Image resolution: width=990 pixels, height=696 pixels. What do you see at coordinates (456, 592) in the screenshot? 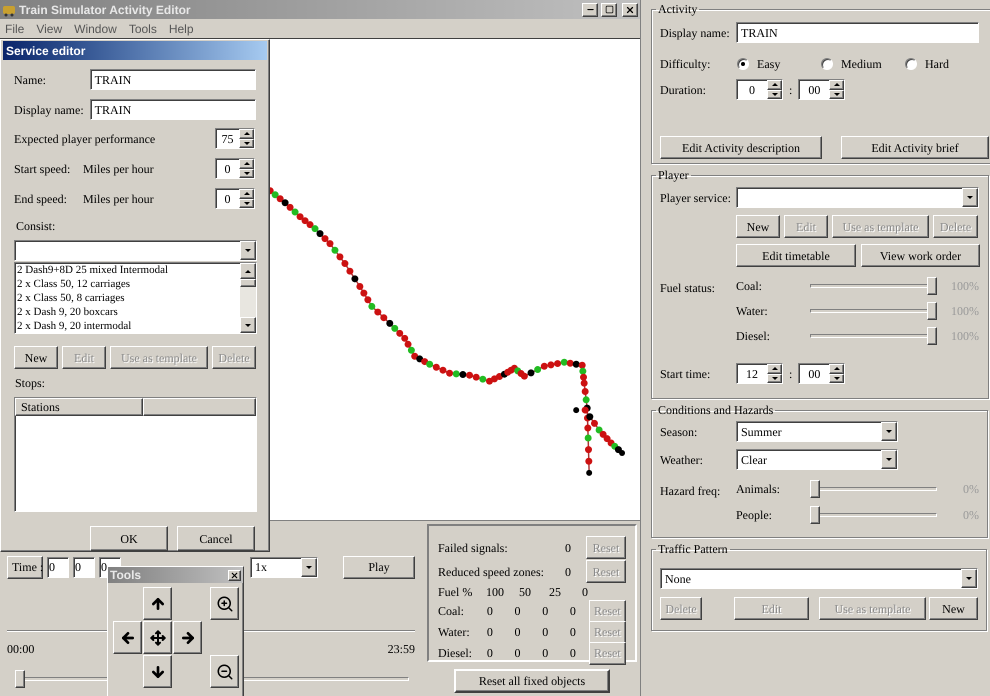
I see `column-header: Fuel %` at bounding box center [456, 592].